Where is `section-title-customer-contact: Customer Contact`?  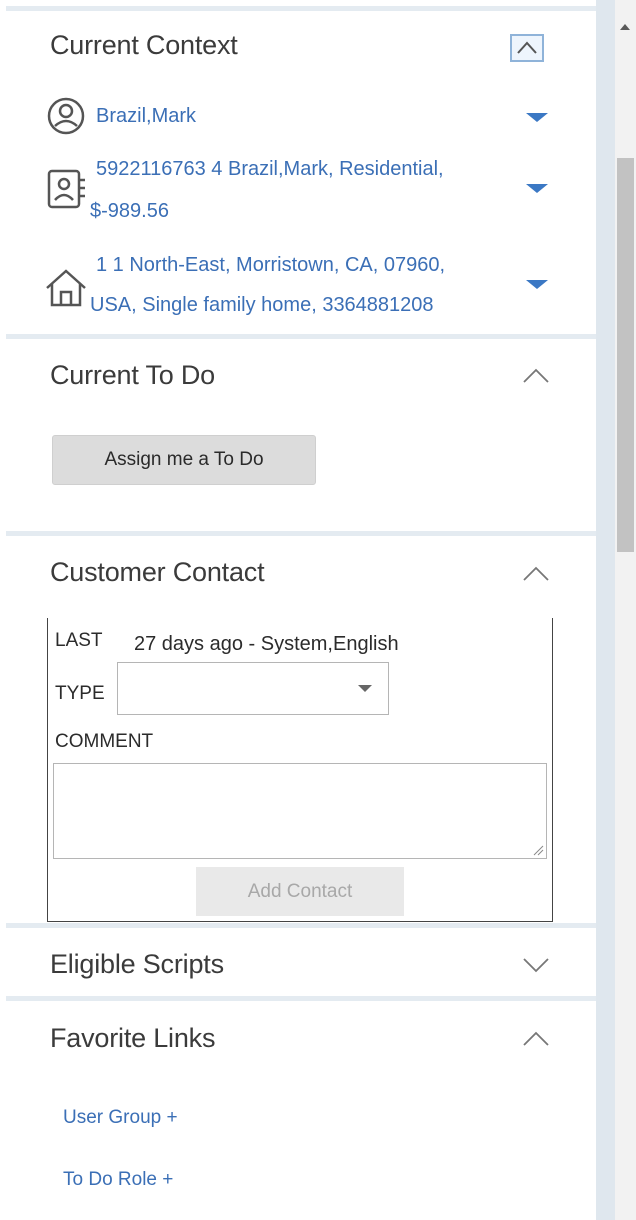
section-title-customer-contact: Customer Contact is located at coordinates (157, 572).